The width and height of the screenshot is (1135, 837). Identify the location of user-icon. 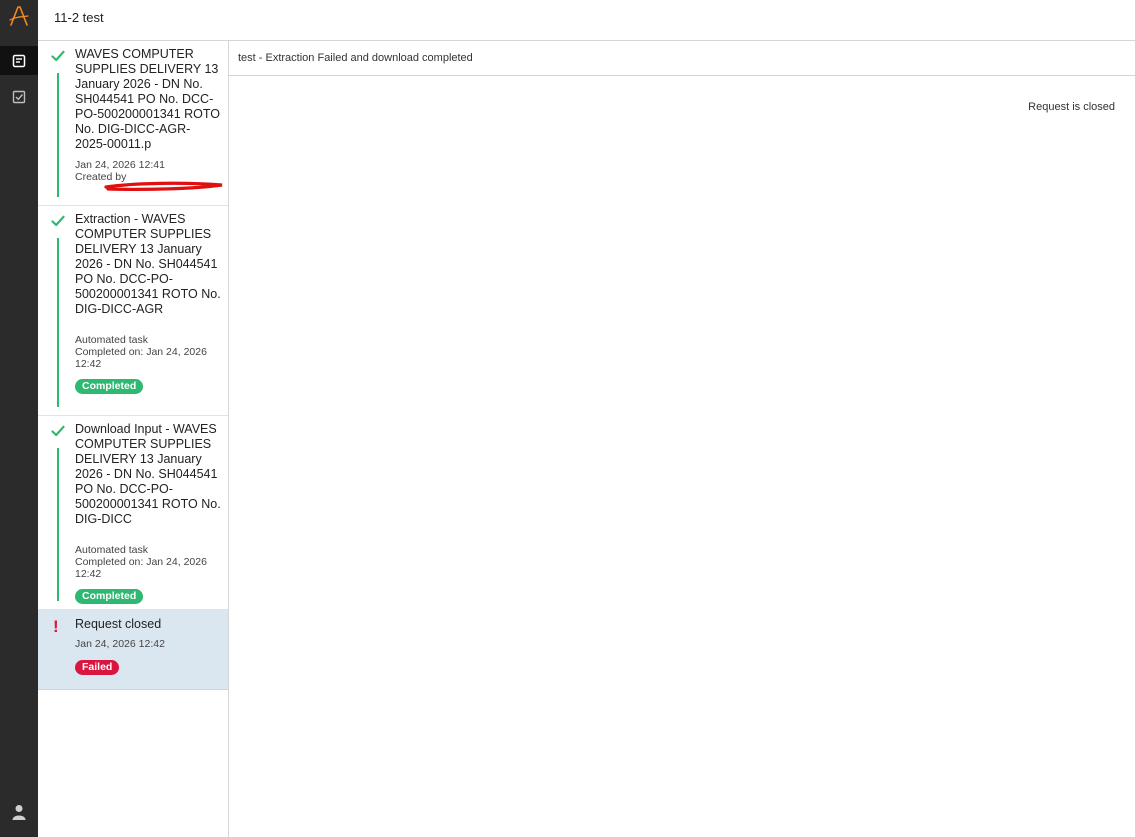
(19, 812).